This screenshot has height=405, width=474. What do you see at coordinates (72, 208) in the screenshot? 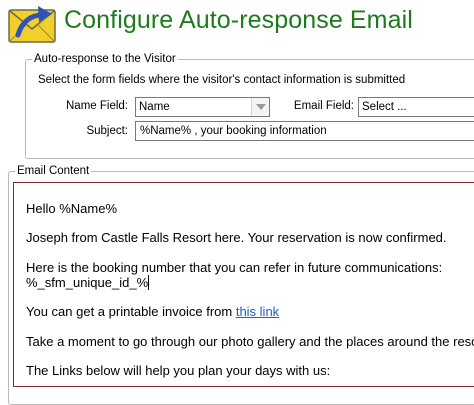
I see `email-line: Hello %Name%` at bounding box center [72, 208].